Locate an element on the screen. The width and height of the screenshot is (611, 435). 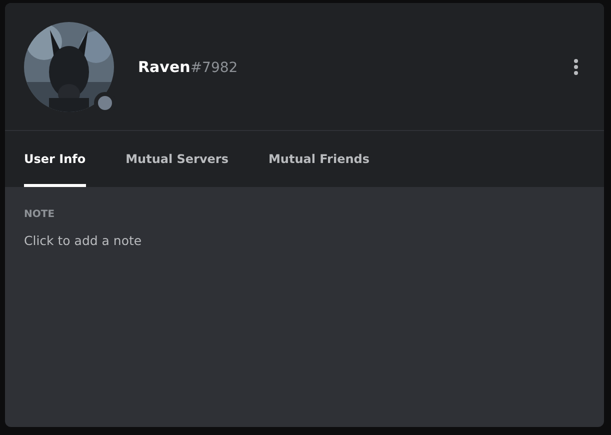
user-tag: #7982 is located at coordinates (214, 68).